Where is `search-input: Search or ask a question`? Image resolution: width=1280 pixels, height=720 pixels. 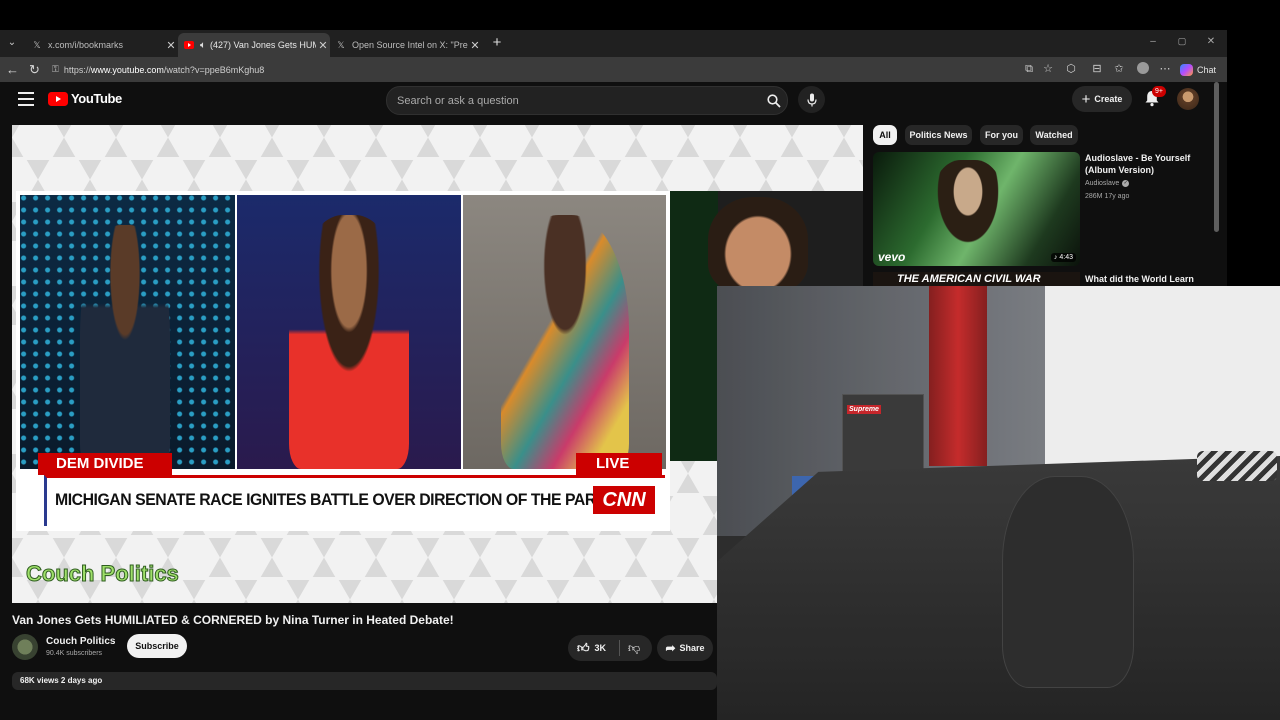 search-input: Search or ask a question is located at coordinates (579, 101).